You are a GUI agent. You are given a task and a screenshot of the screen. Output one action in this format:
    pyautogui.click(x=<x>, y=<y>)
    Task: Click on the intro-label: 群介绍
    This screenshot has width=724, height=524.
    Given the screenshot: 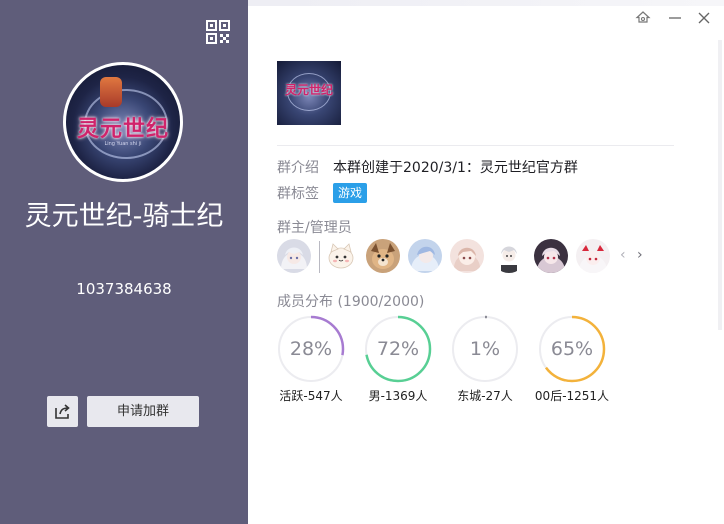 What is the action you would take?
    pyautogui.click(x=298, y=168)
    